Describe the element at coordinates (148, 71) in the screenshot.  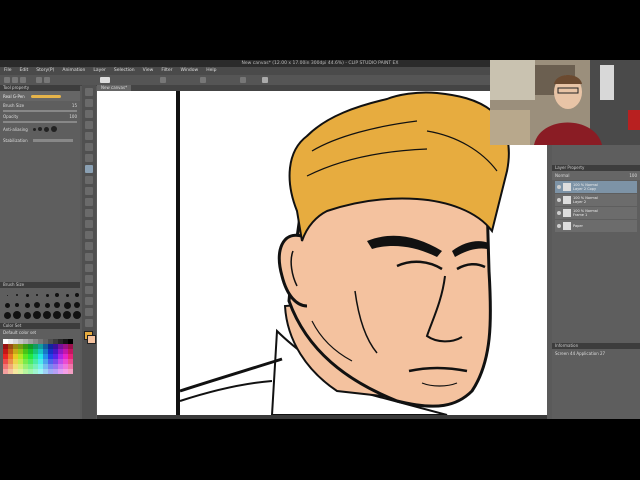
I see `menu-item: View` at that location.